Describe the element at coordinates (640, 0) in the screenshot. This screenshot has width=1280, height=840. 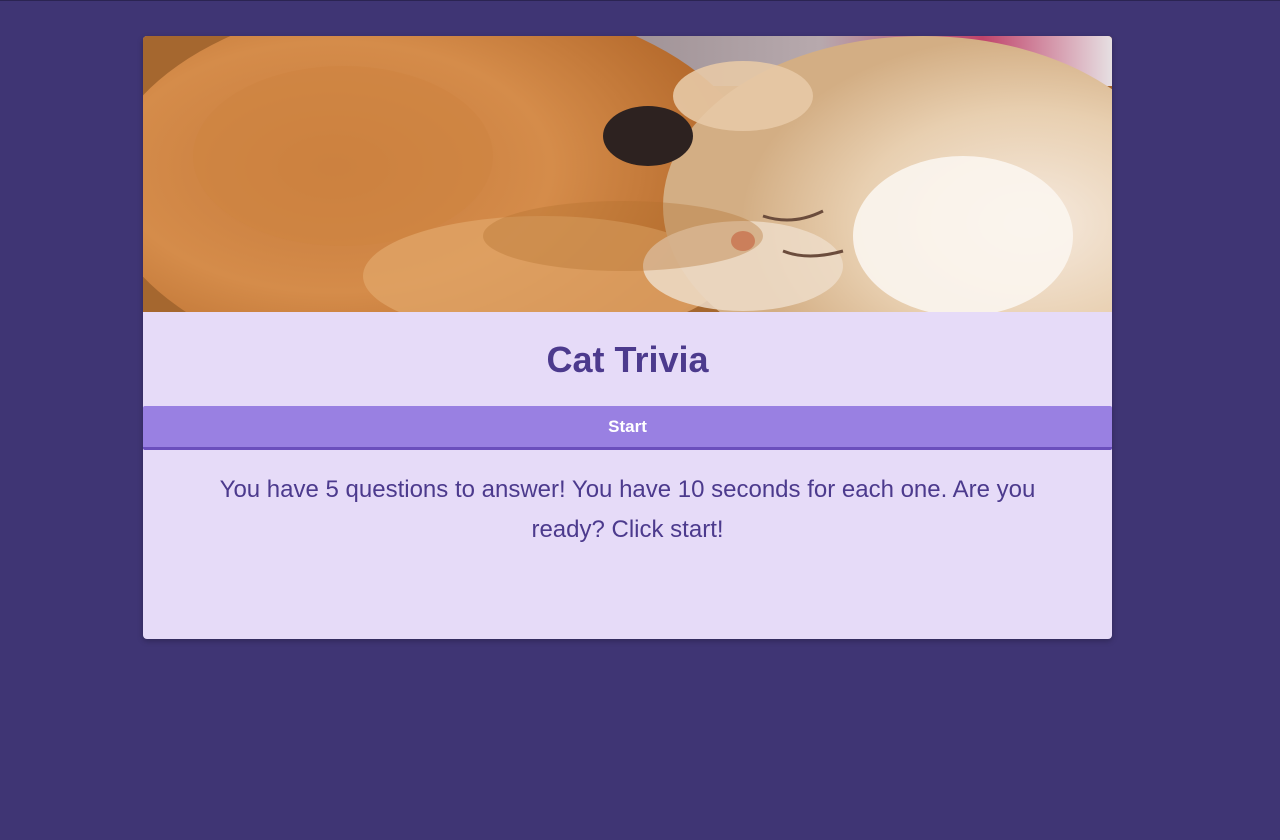
I see `page-top-border` at that location.